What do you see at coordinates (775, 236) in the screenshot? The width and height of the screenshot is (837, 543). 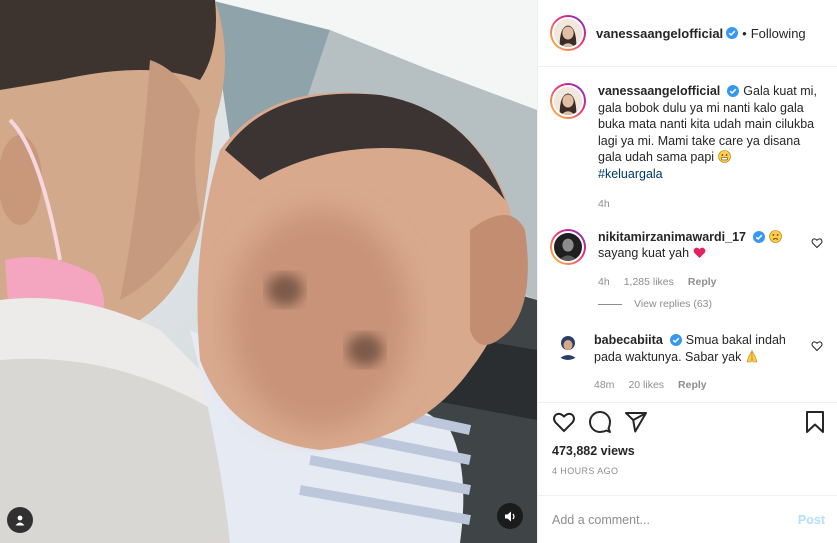 I see `frown-emoji-icon` at bounding box center [775, 236].